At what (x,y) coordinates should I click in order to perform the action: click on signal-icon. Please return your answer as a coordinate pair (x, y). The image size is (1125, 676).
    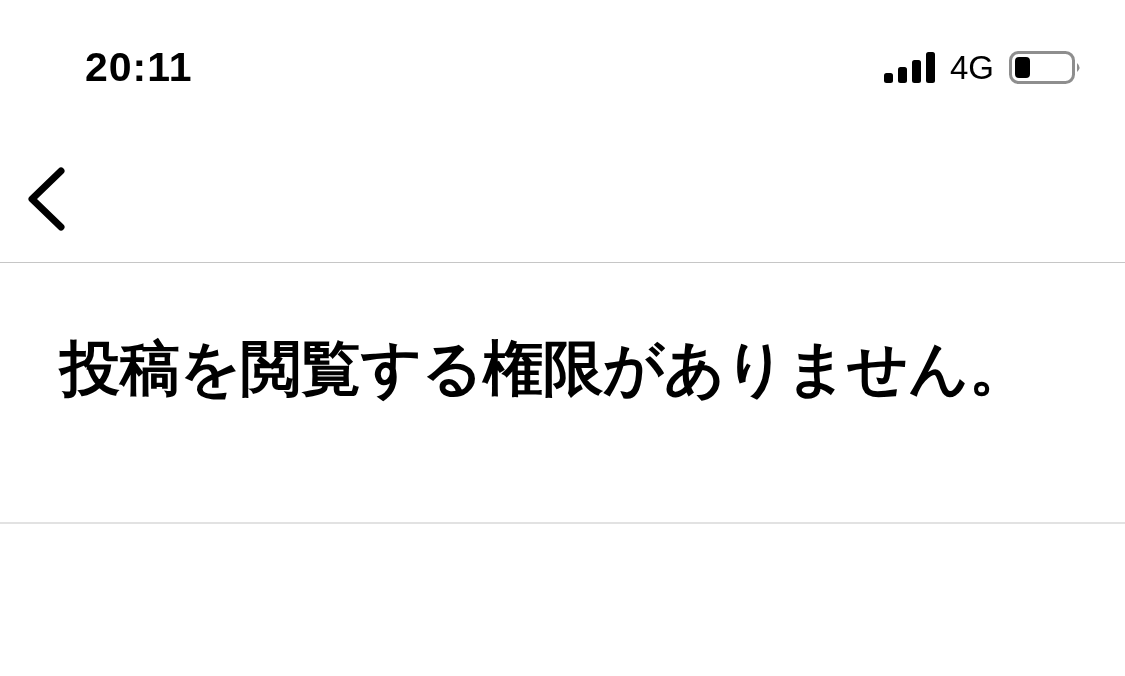
    Looking at the image, I should click on (909, 67).